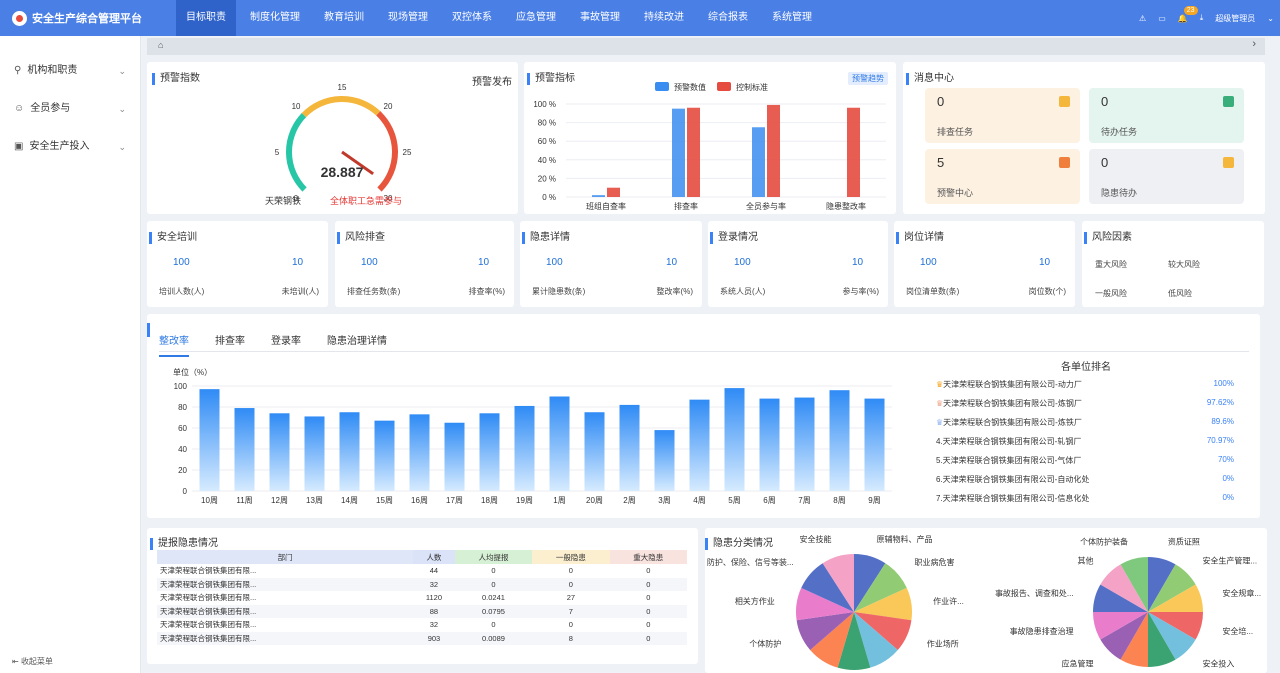  What do you see at coordinates (1096, 498) in the screenshot?
I see `ranking-row: 7.天津荣程联合钢铁集团有限公司-信息化处 0%` at bounding box center [1096, 498].